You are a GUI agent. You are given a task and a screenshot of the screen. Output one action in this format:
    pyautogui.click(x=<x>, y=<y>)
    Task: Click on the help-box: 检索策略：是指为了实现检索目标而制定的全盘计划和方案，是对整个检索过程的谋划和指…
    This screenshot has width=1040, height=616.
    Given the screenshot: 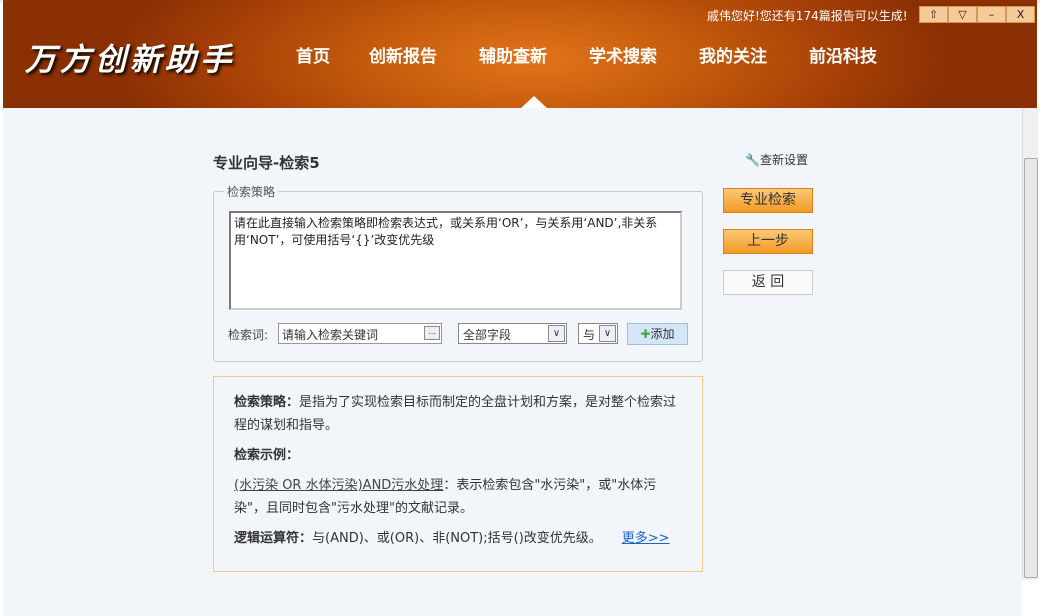 What is the action you would take?
    pyautogui.click(x=458, y=474)
    